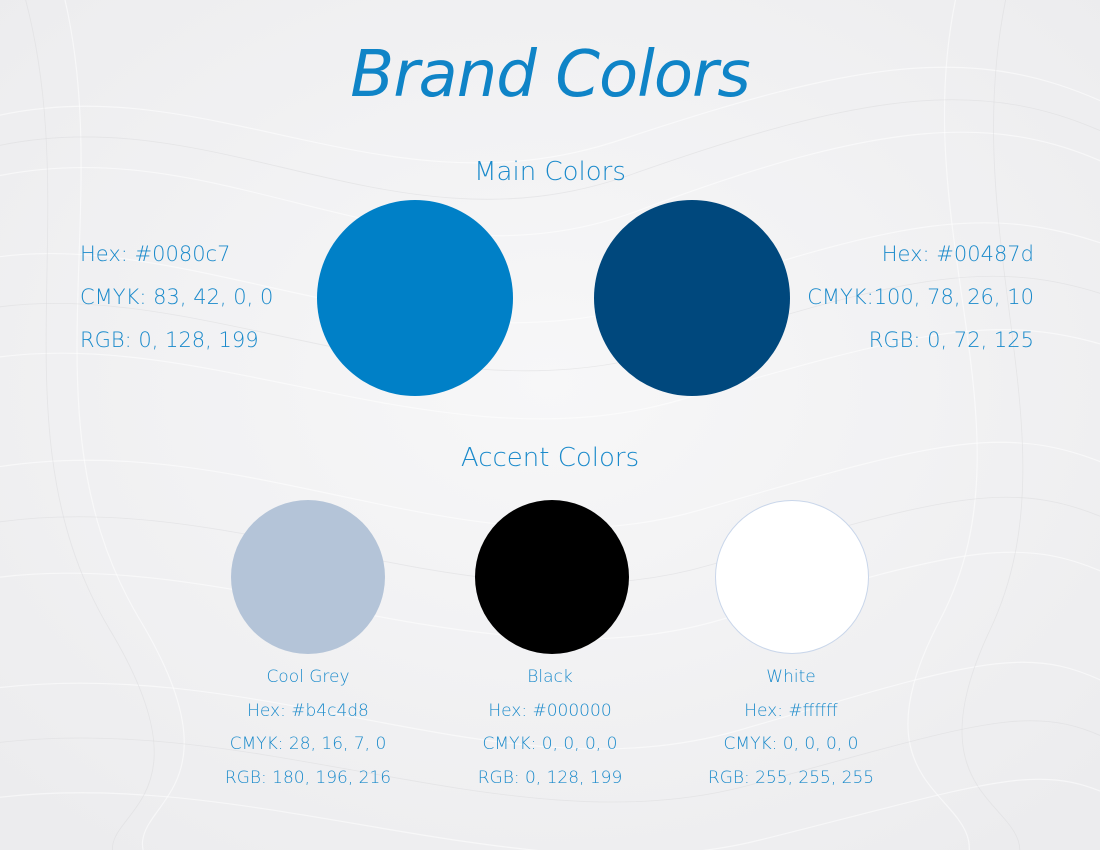 The width and height of the screenshot is (1100, 850). What do you see at coordinates (550, 710) in the screenshot?
I see `accent-color-hex: Hex: #000000` at bounding box center [550, 710].